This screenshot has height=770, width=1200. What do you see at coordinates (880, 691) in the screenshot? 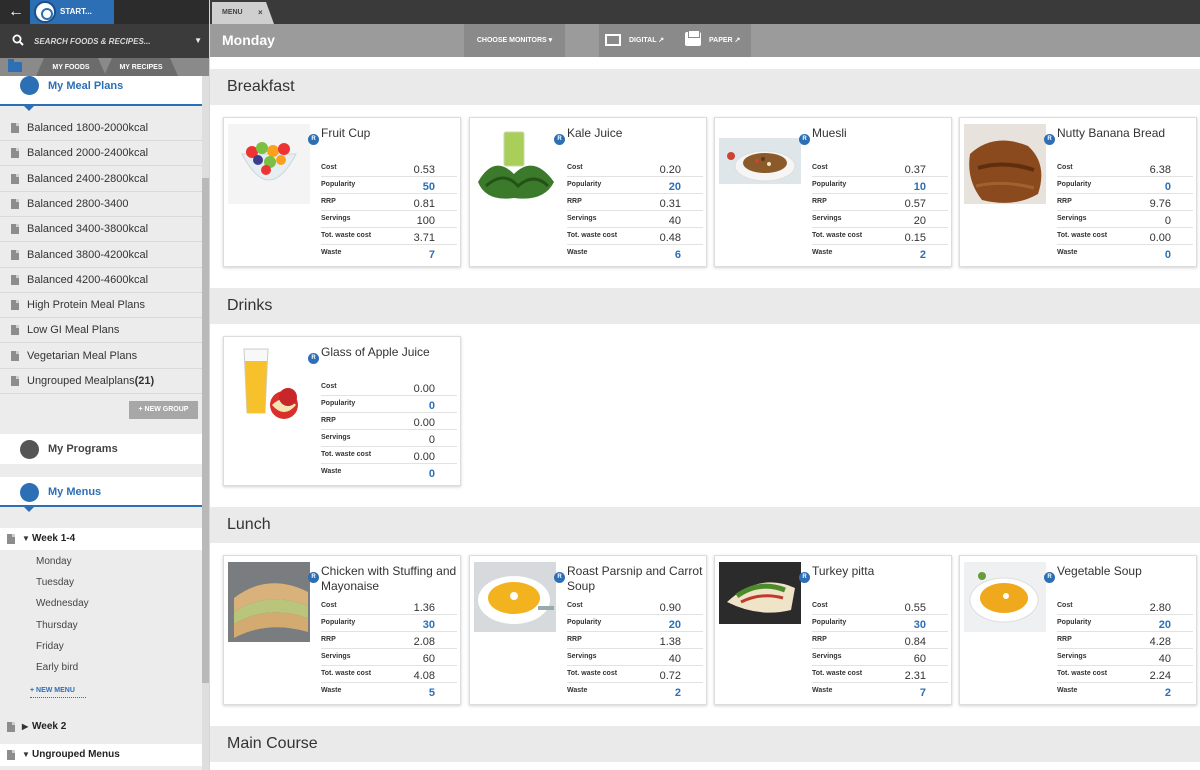
I see `stat-row: Waste 7` at bounding box center [880, 691].